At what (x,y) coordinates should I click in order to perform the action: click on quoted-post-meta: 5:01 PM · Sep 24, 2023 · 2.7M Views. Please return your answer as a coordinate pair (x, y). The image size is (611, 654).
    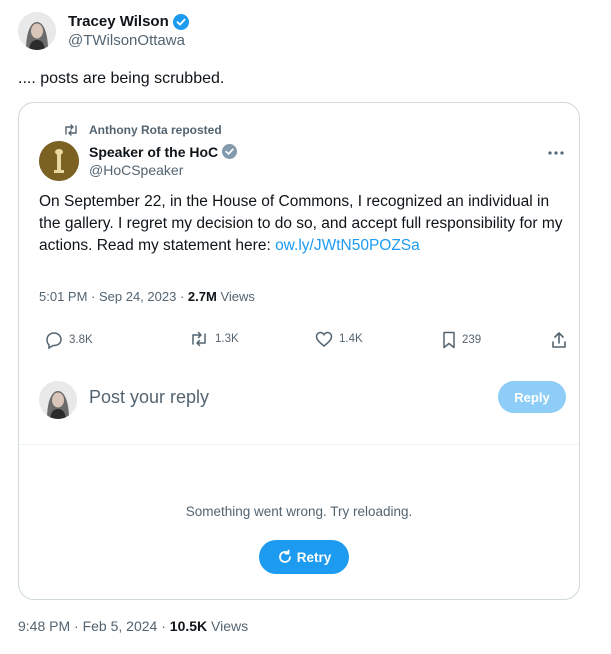
    Looking at the image, I should click on (147, 296).